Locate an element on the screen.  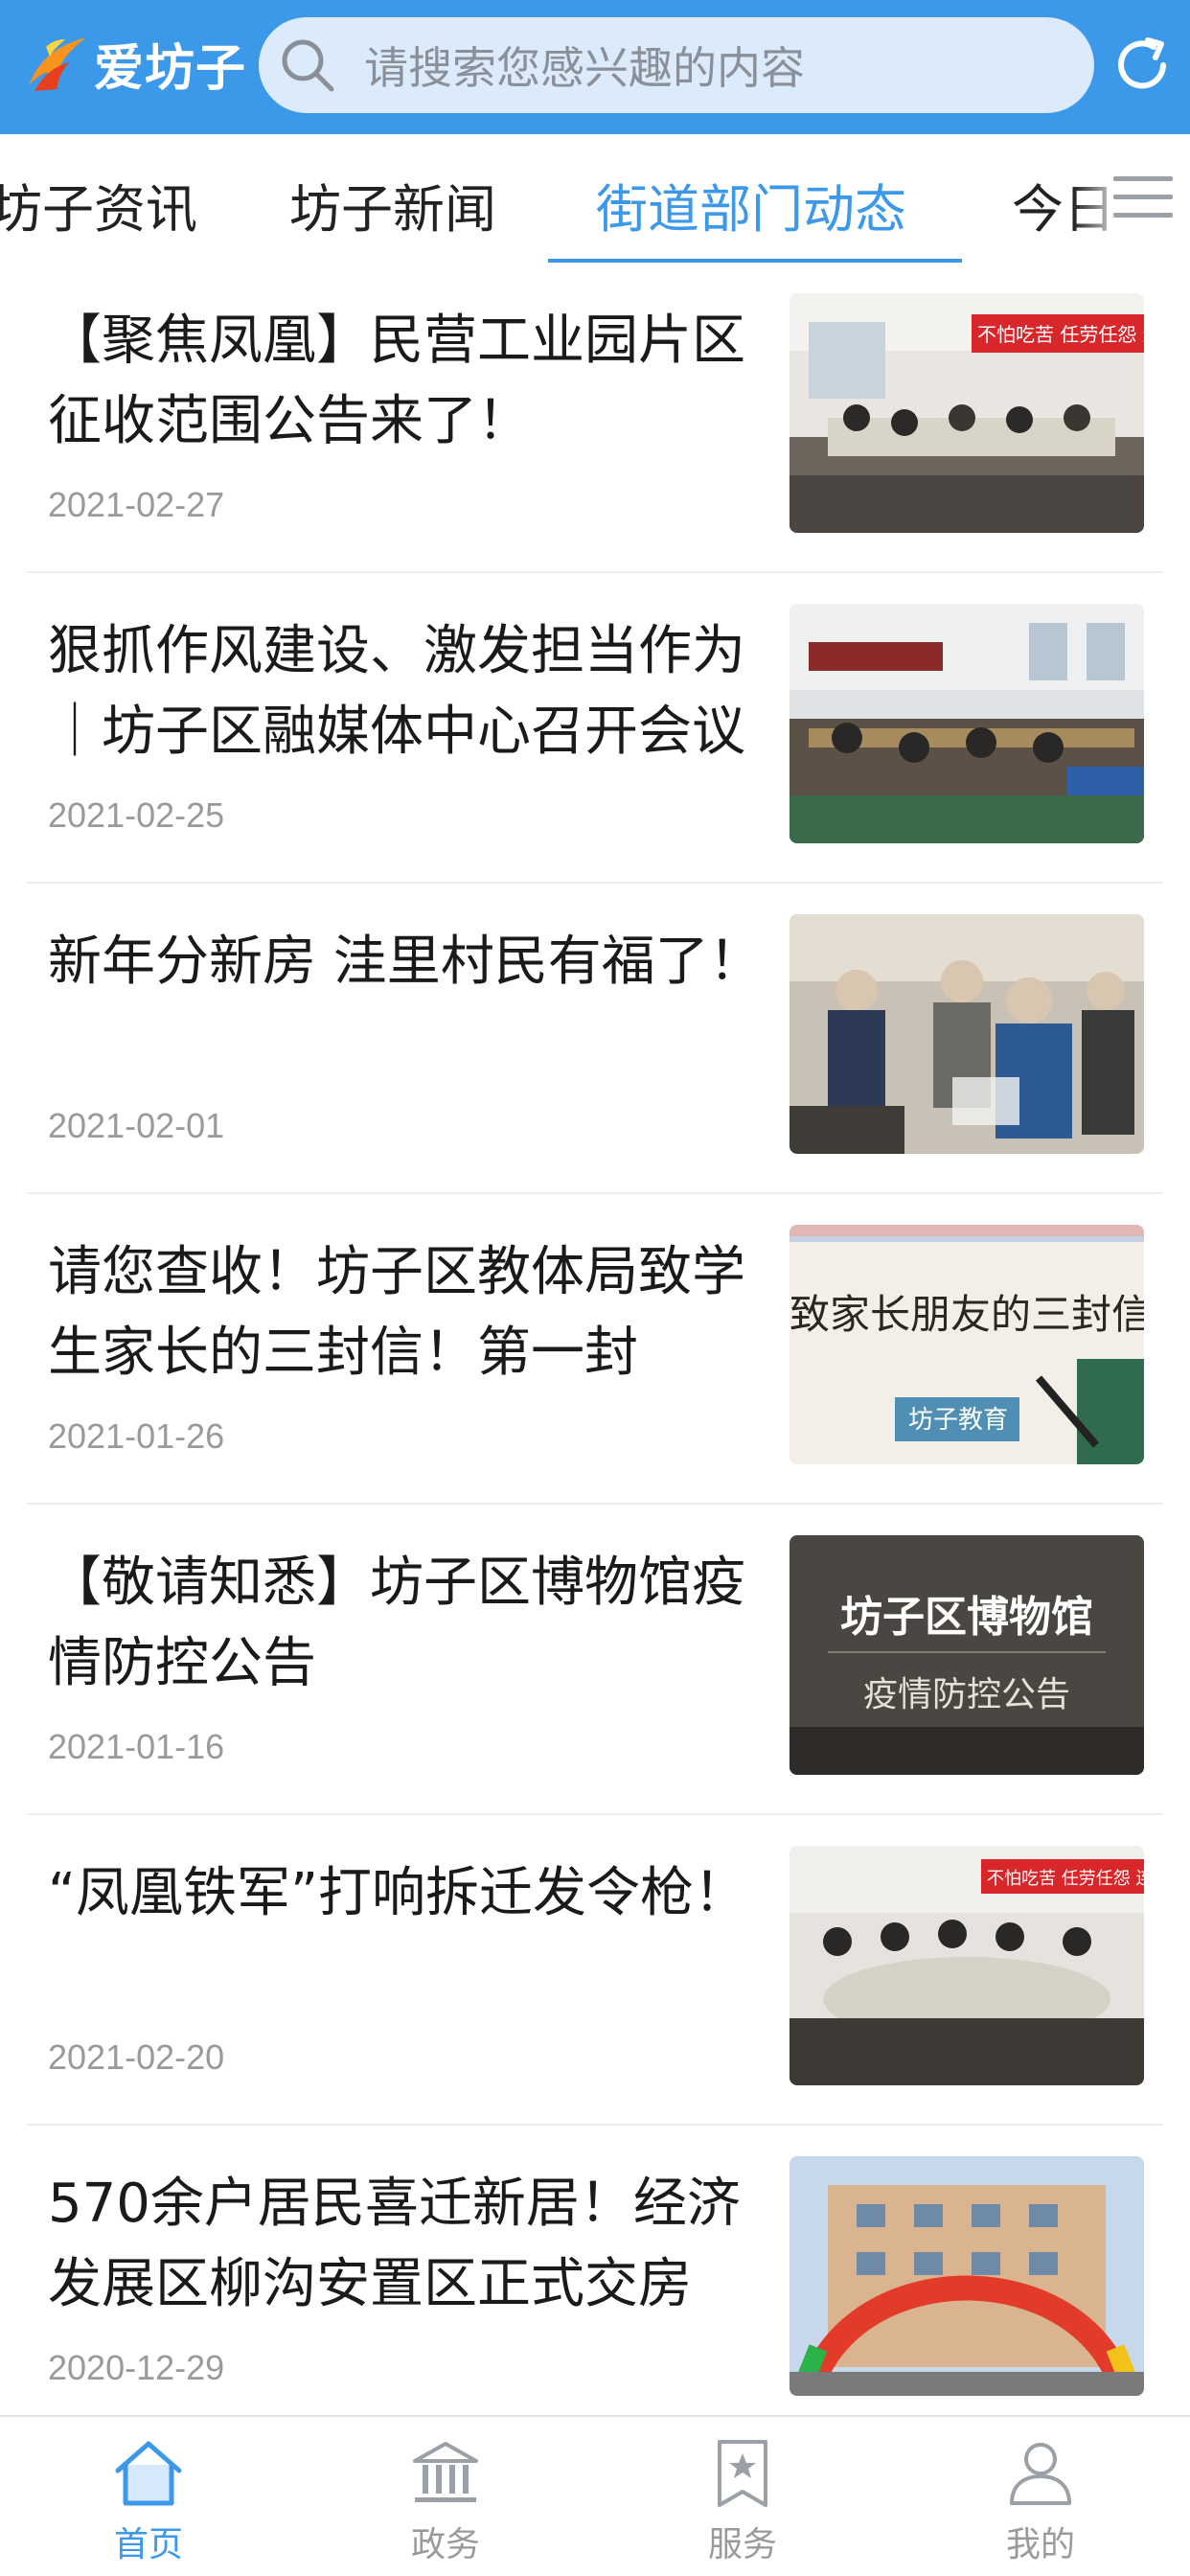
article-date: 2021-01-16 is located at coordinates (136, 1746).